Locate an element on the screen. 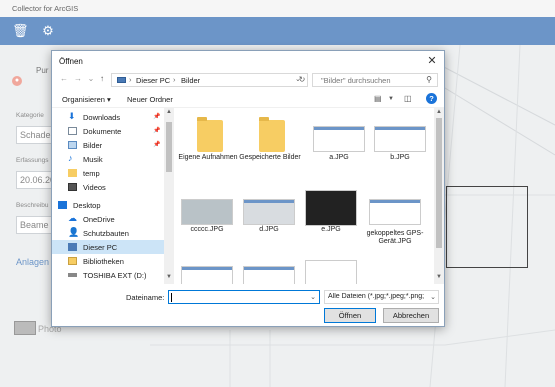 The width and height of the screenshot is (555, 387). search-icon: ⚲ is located at coordinates (429, 79).